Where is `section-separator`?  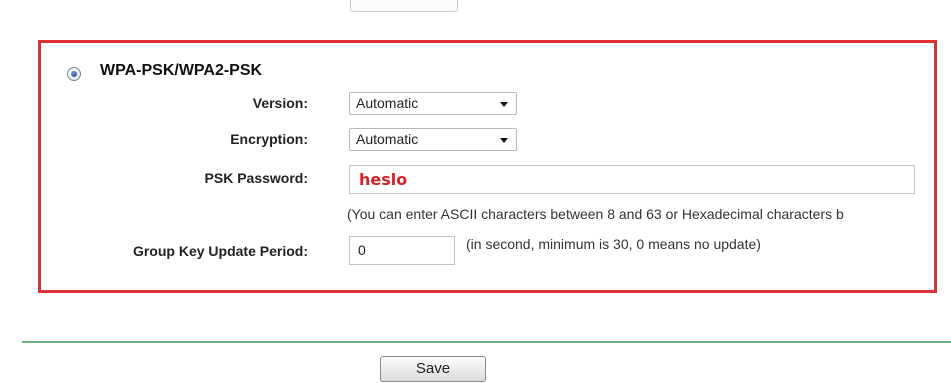
section-separator is located at coordinates (486, 342).